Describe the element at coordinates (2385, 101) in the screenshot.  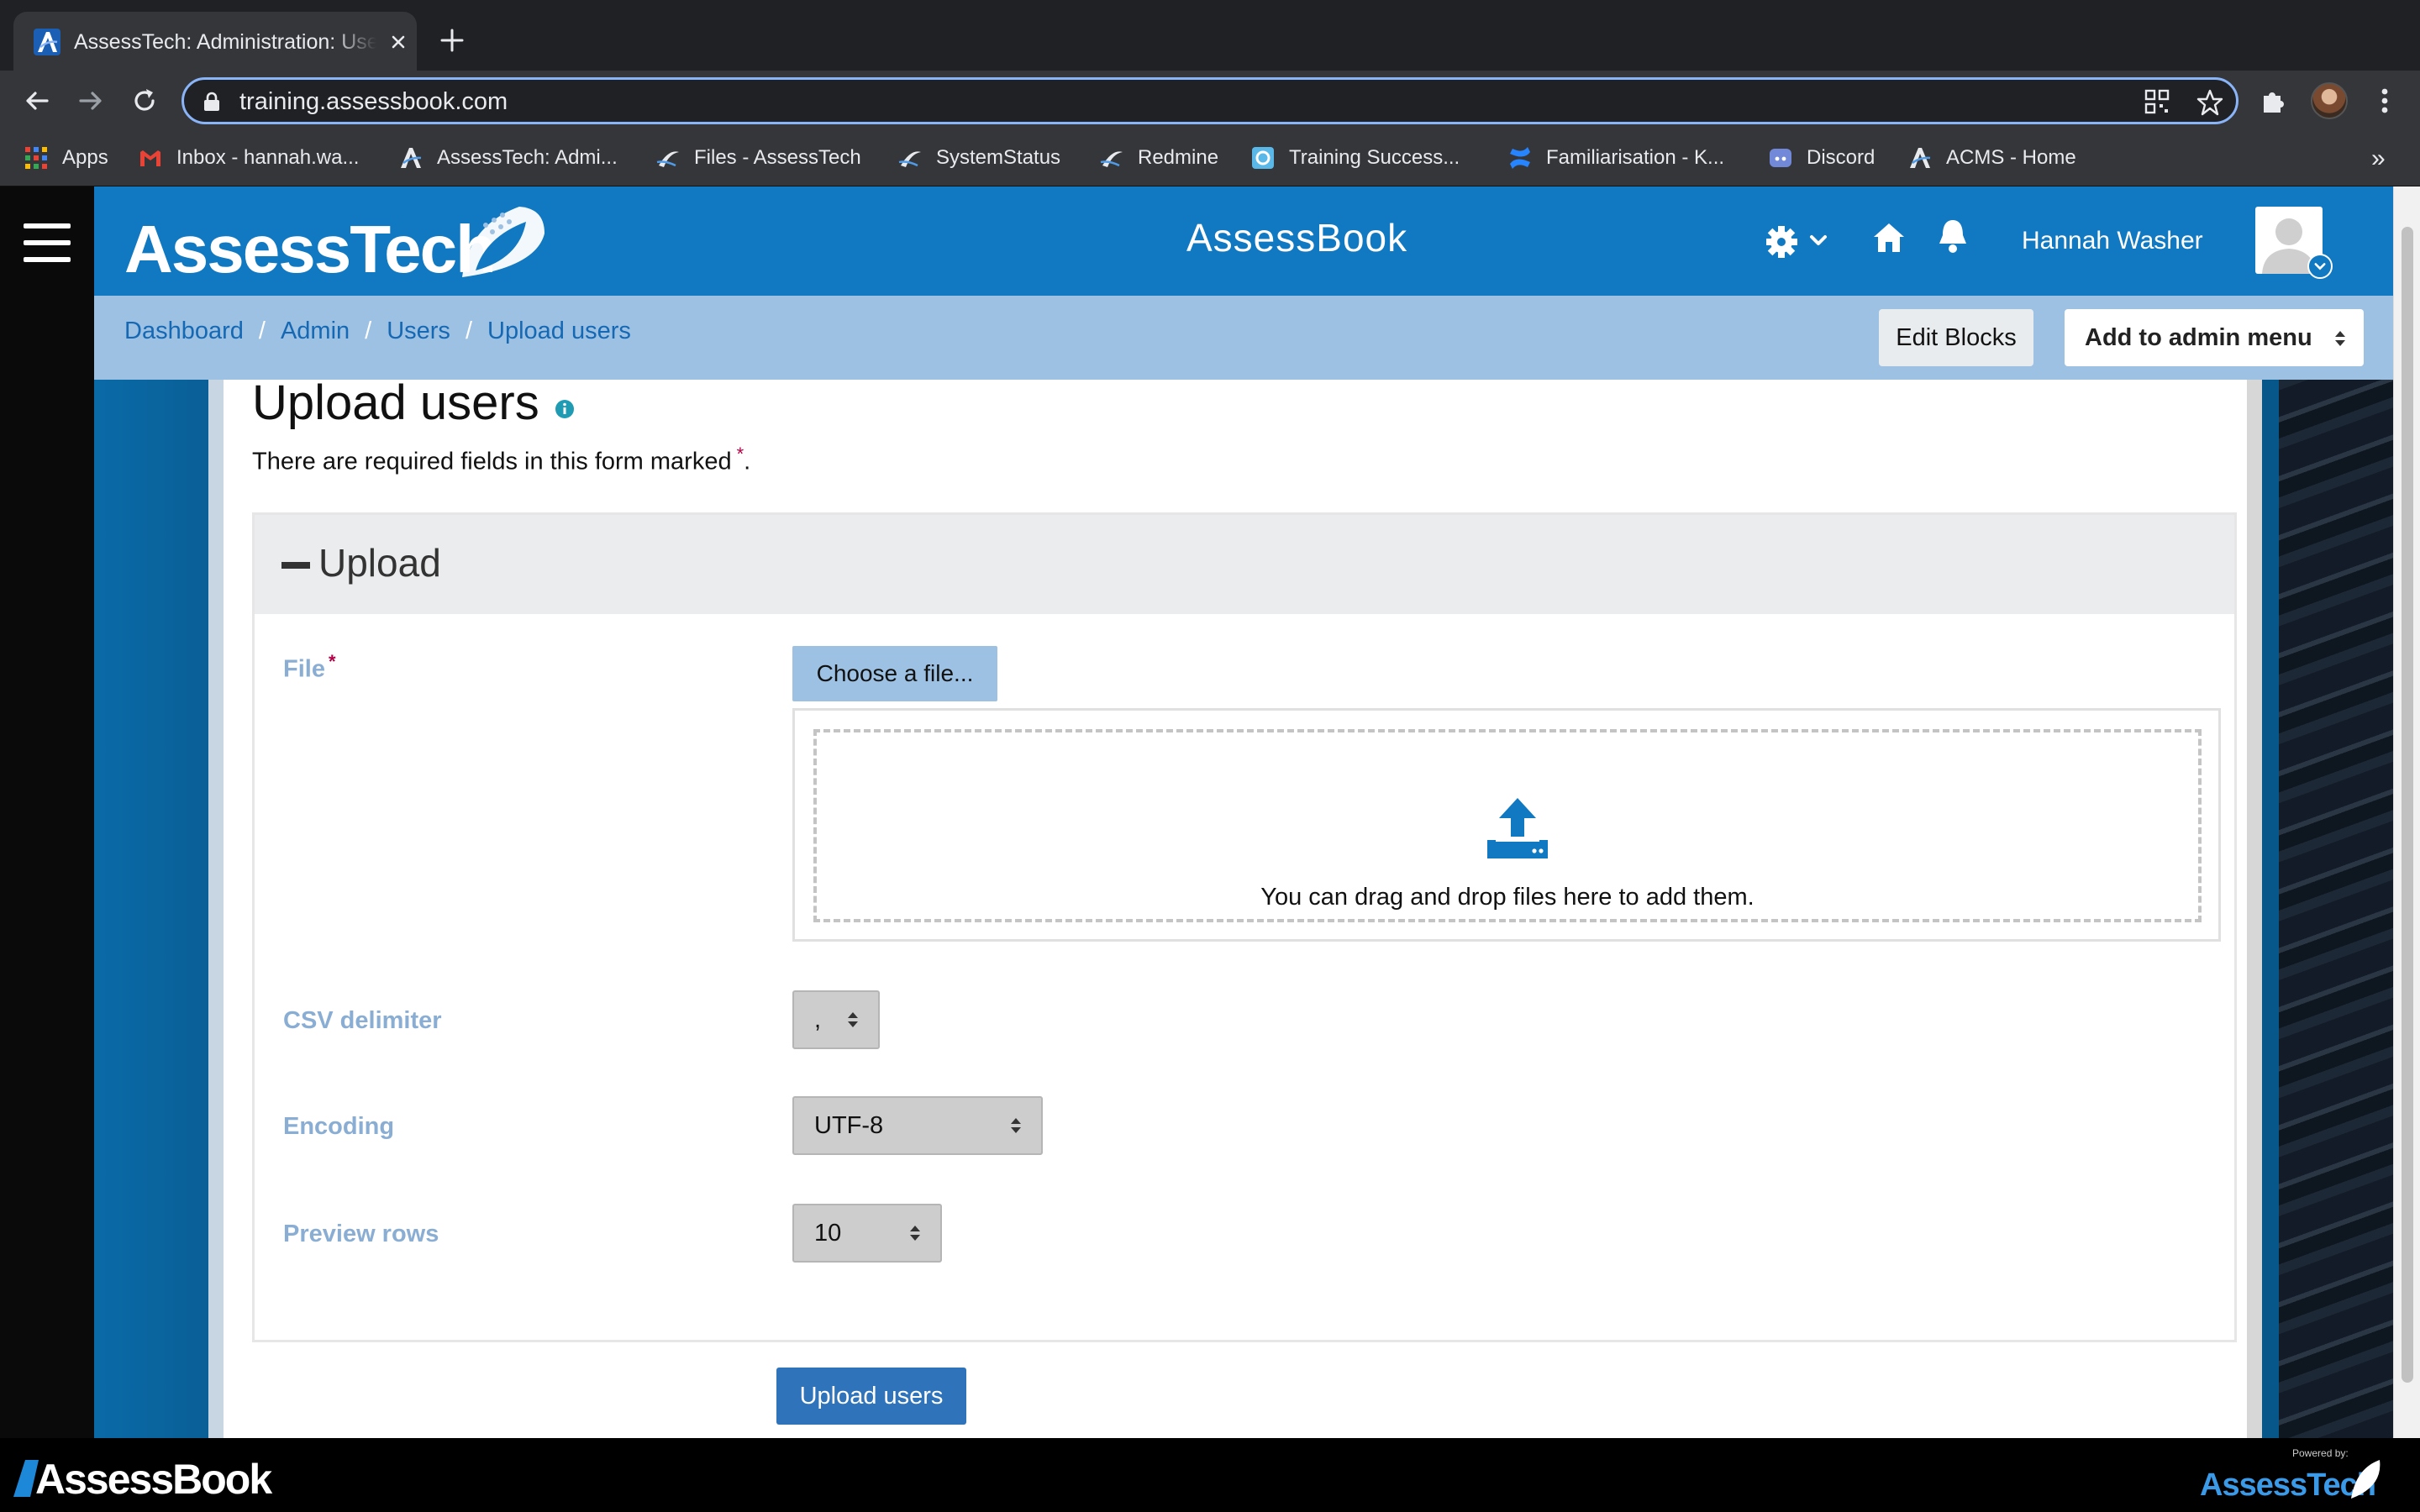
I see `browser-menu-kebab-icon` at that location.